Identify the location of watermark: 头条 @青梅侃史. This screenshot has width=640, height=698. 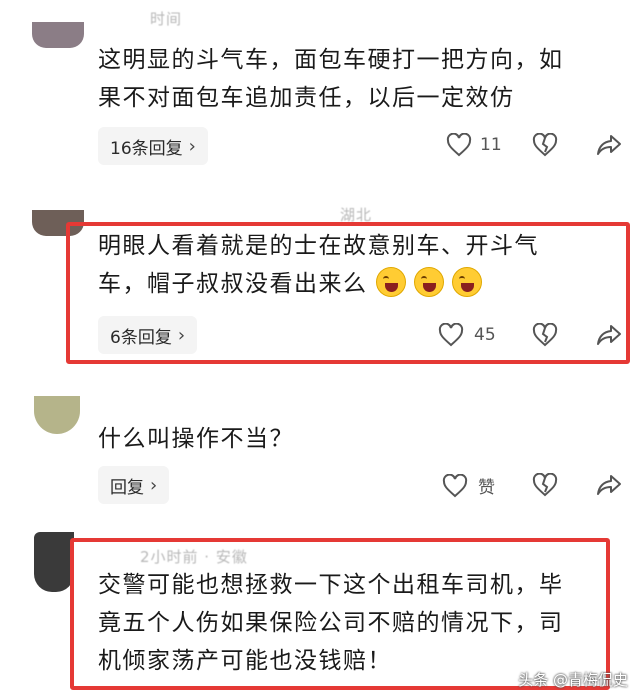
(573, 680).